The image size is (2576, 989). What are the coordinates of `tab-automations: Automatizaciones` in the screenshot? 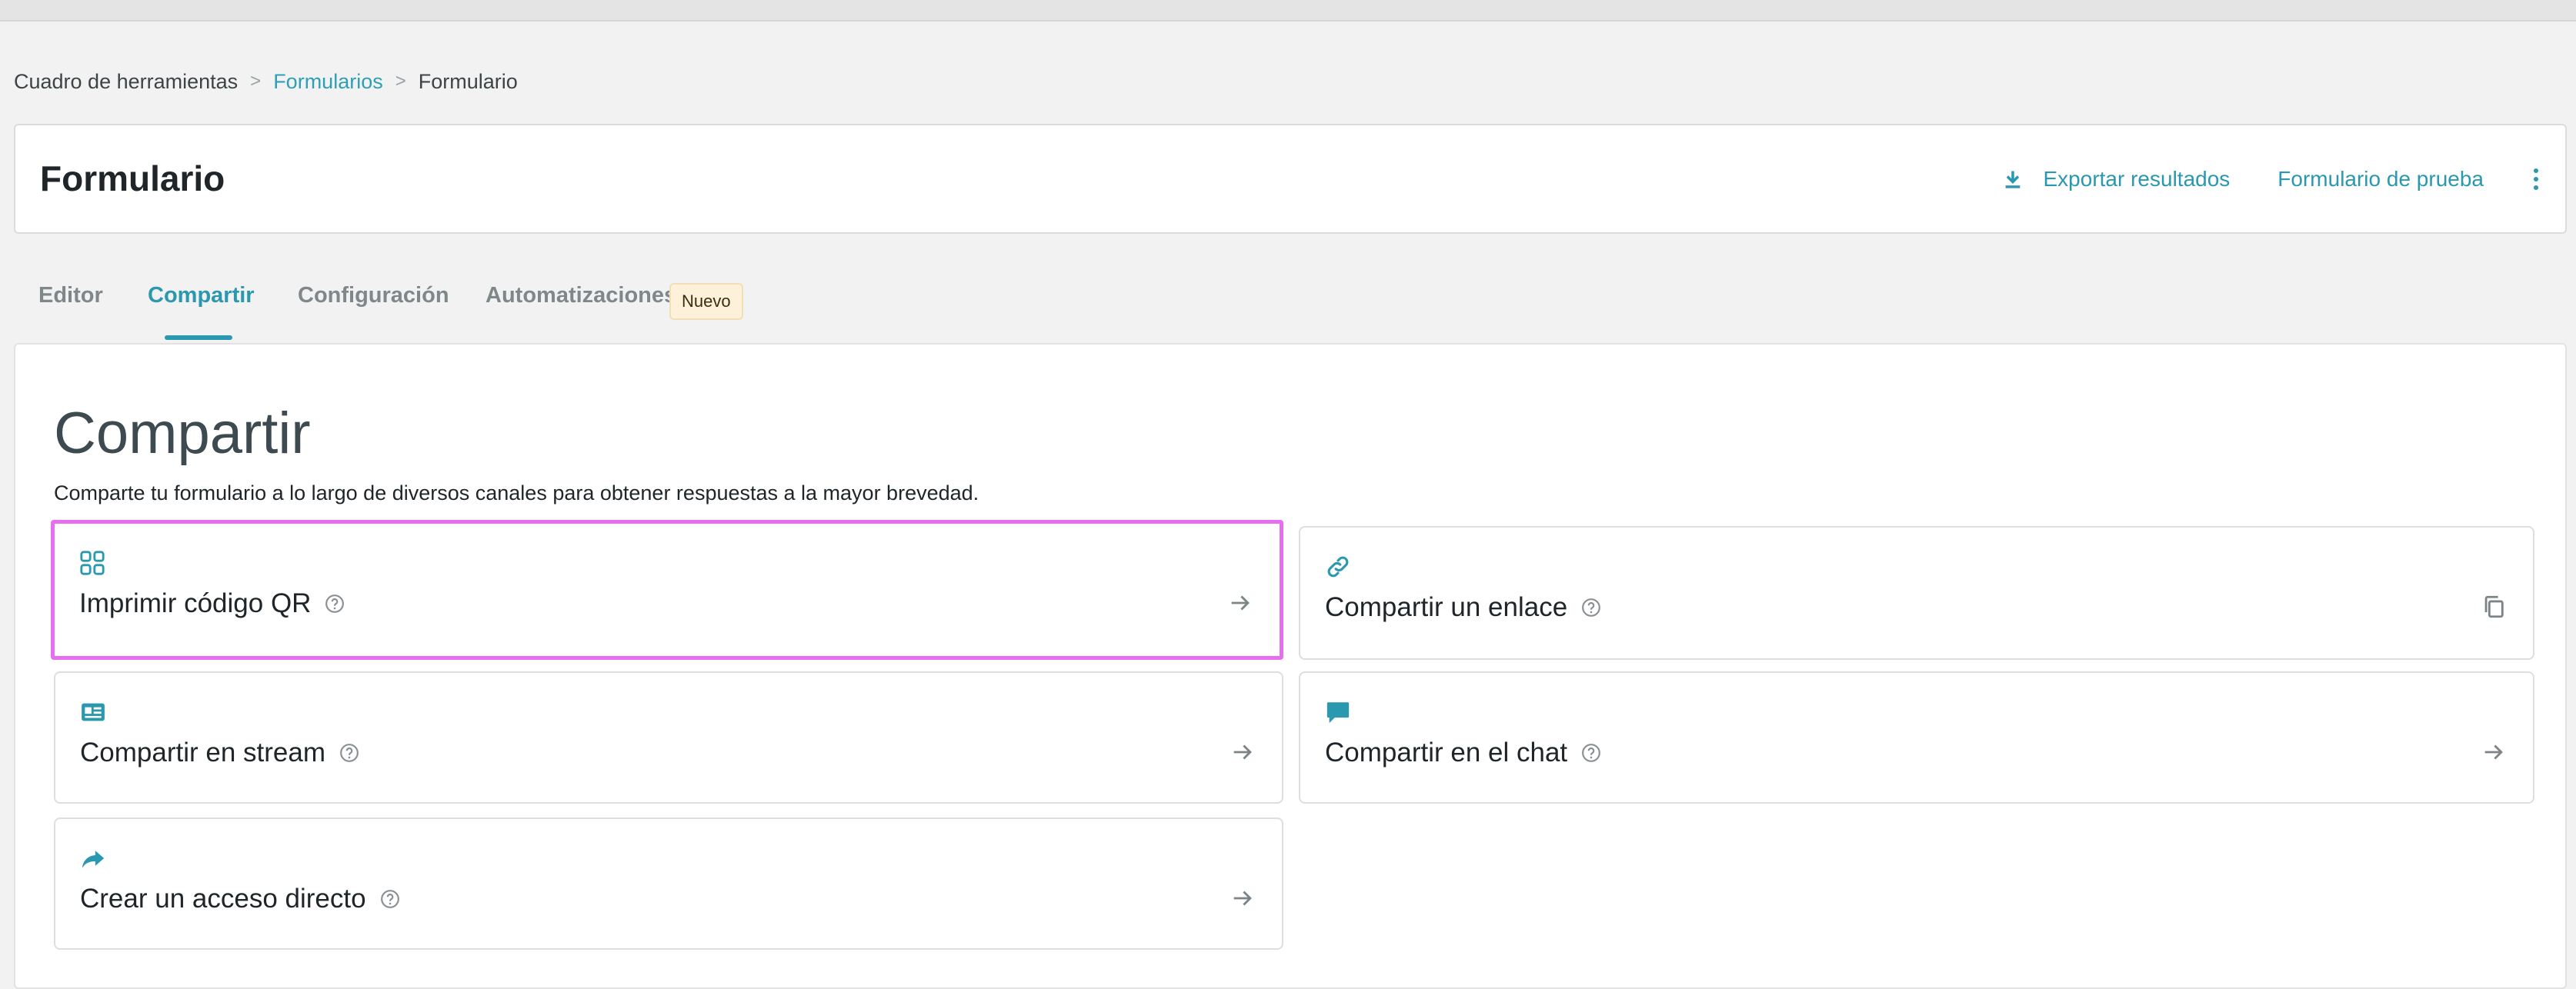 It's located at (581, 306).